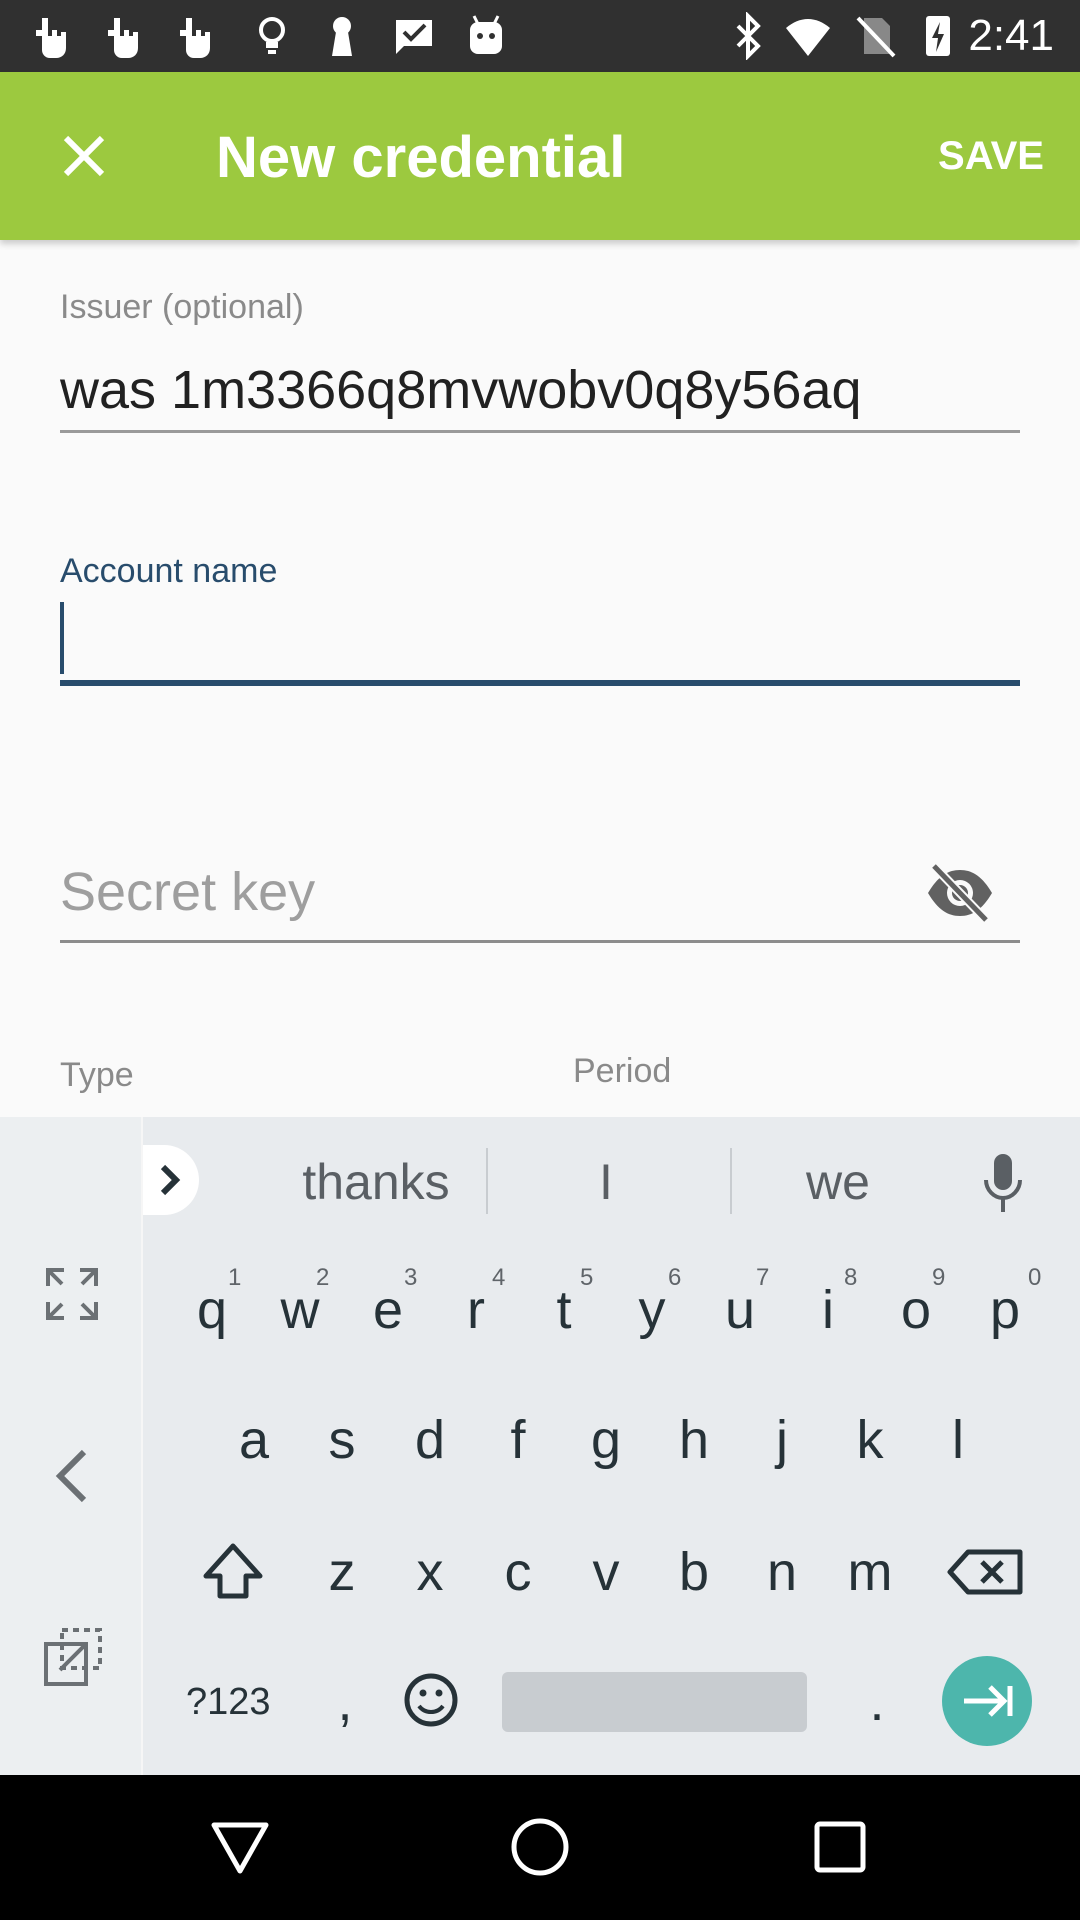  What do you see at coordinates (870, 1572) in the screenshot?
I see `key-m: m` at bounding box center [870, 1572].